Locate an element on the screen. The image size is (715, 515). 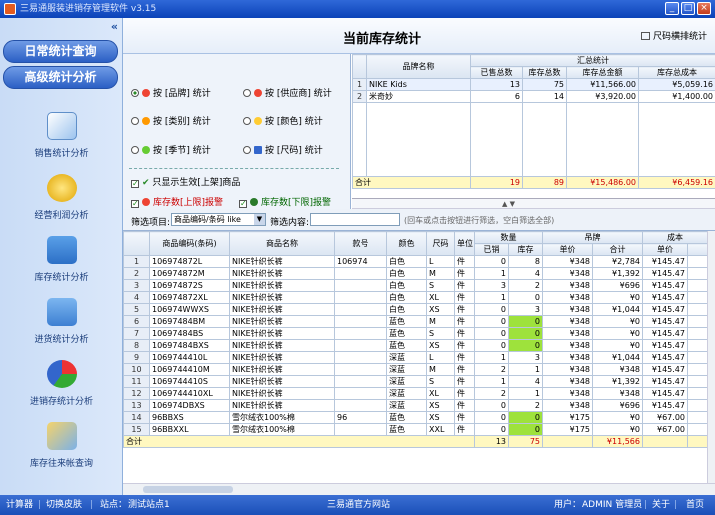
inbound-icon is located at coordinates (61, 312).